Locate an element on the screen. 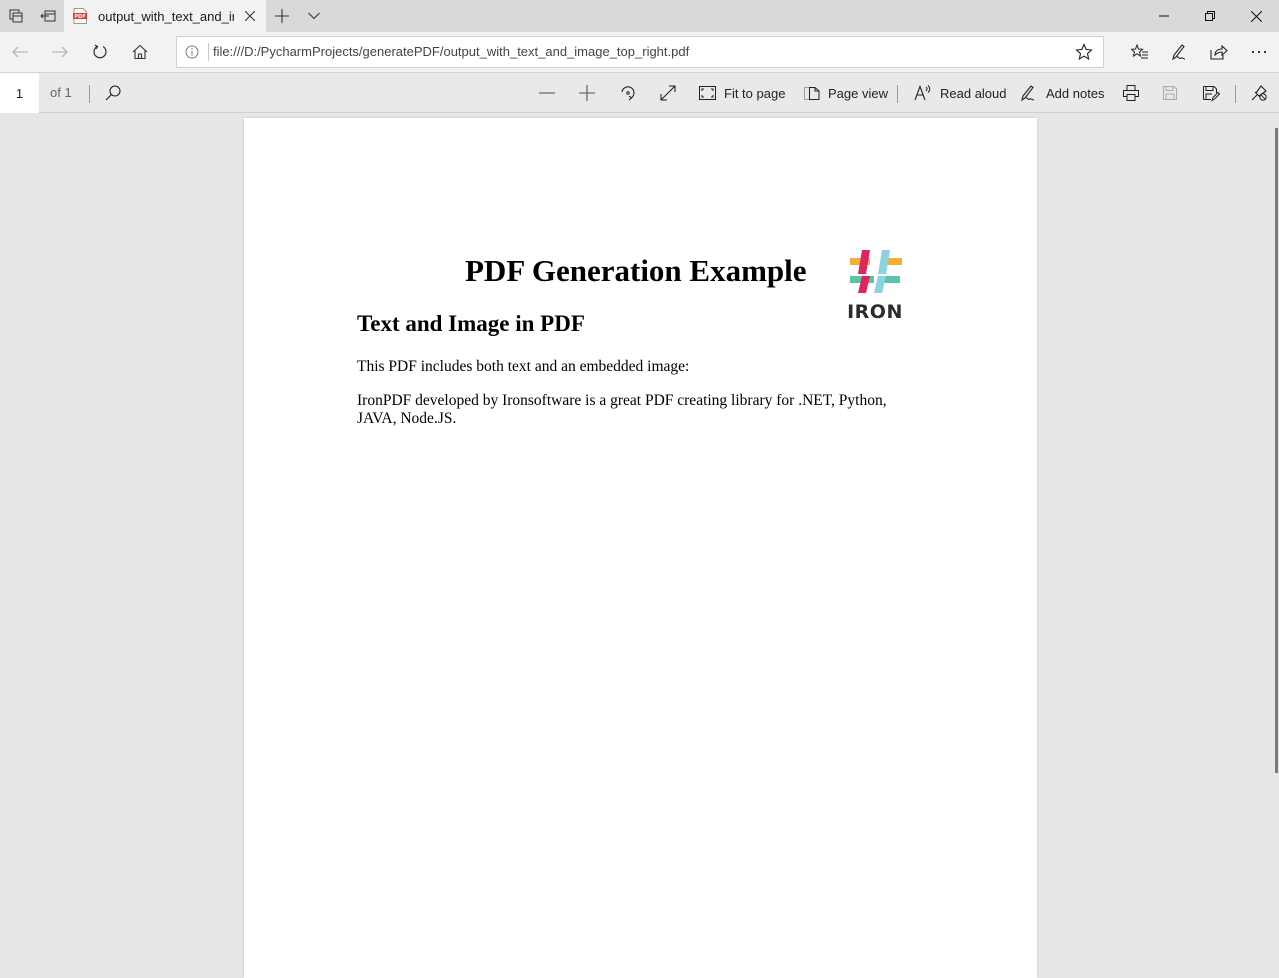 The image size is (1279, 978). vertical-scrollbar is located at coordinates (1276, 450).